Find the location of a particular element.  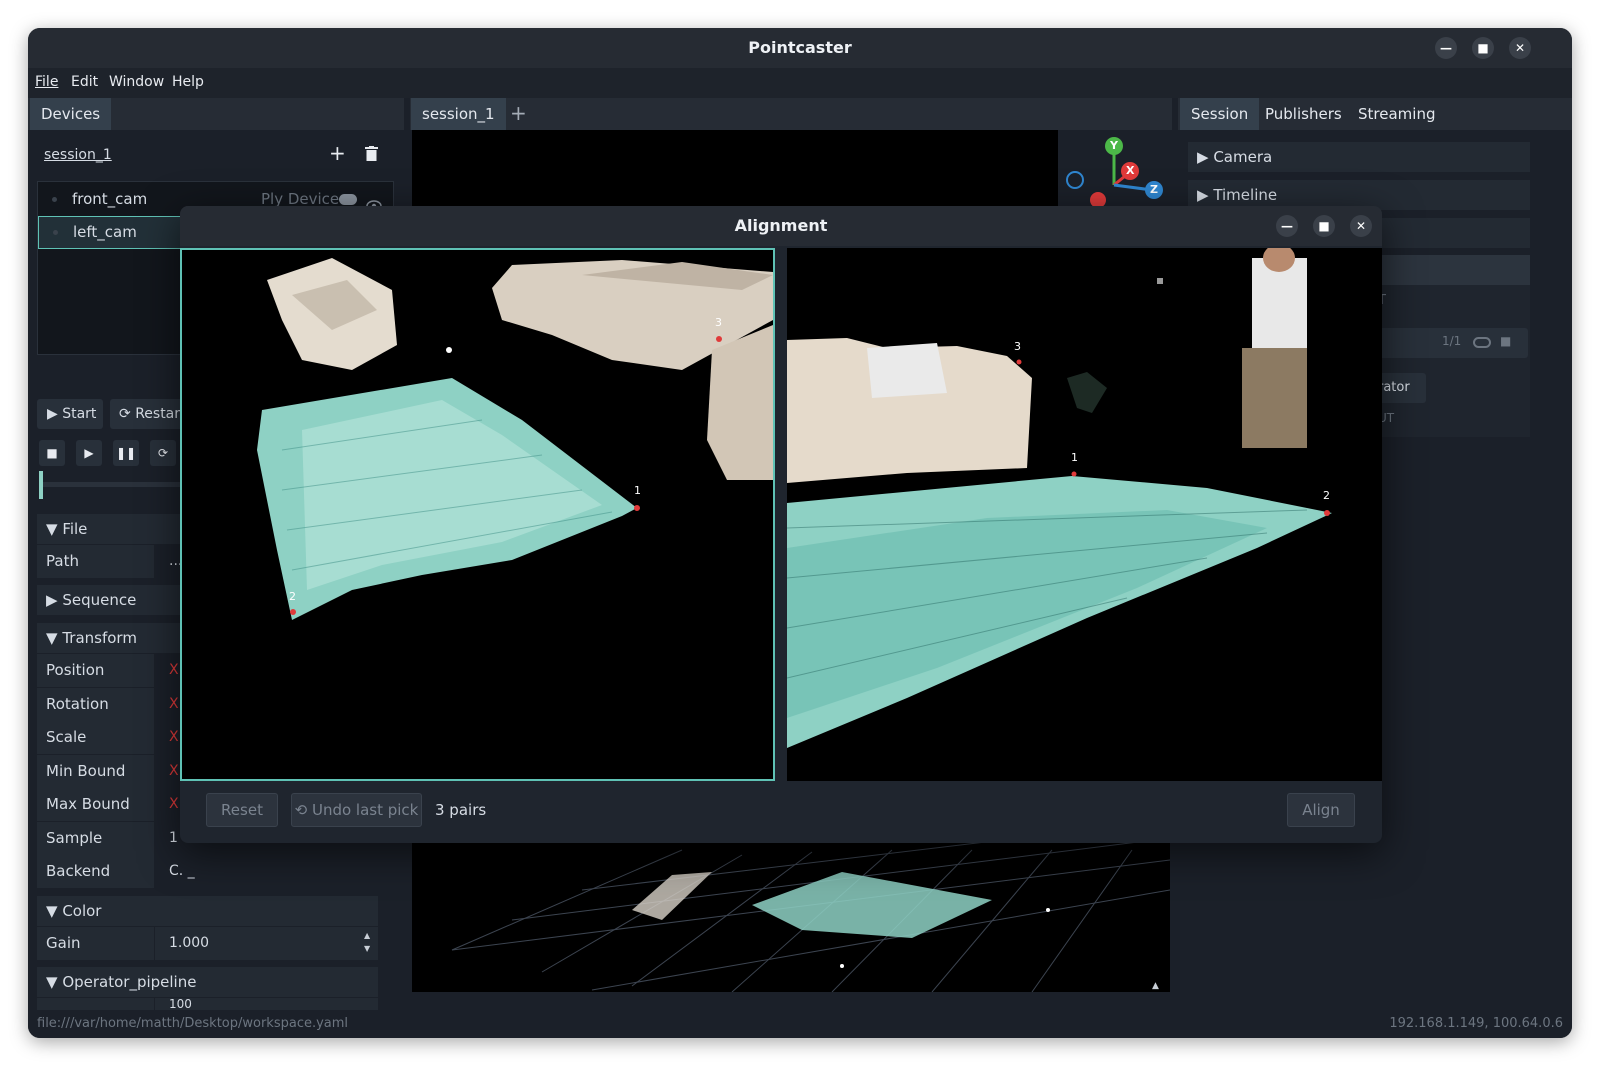

section-operator-pipeline-label: Operator_pipeline is located at coordinates (129, 982).